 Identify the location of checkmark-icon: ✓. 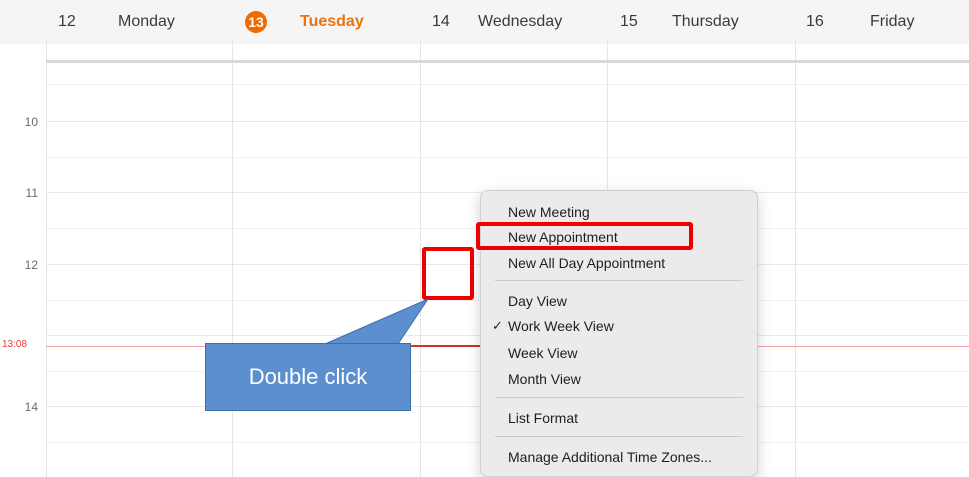
(497, 325).